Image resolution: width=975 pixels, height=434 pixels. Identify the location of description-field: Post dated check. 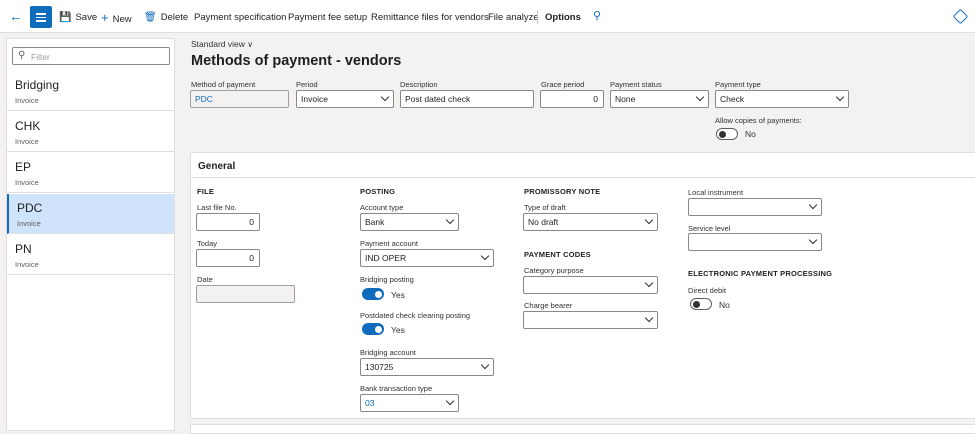
(467, 99).